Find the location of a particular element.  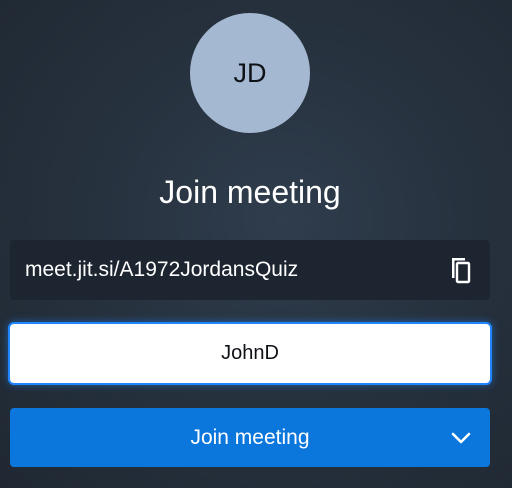

avatar: JD is located at coordinates (250, 73).